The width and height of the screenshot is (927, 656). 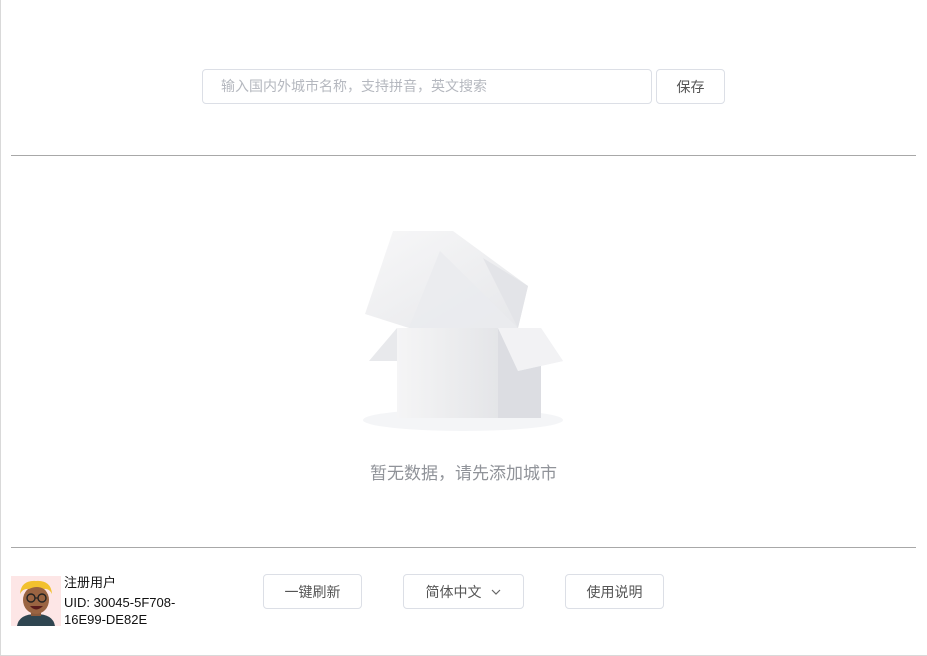 I want to click on language-select: 简体中文, so click(x=463, y=591).